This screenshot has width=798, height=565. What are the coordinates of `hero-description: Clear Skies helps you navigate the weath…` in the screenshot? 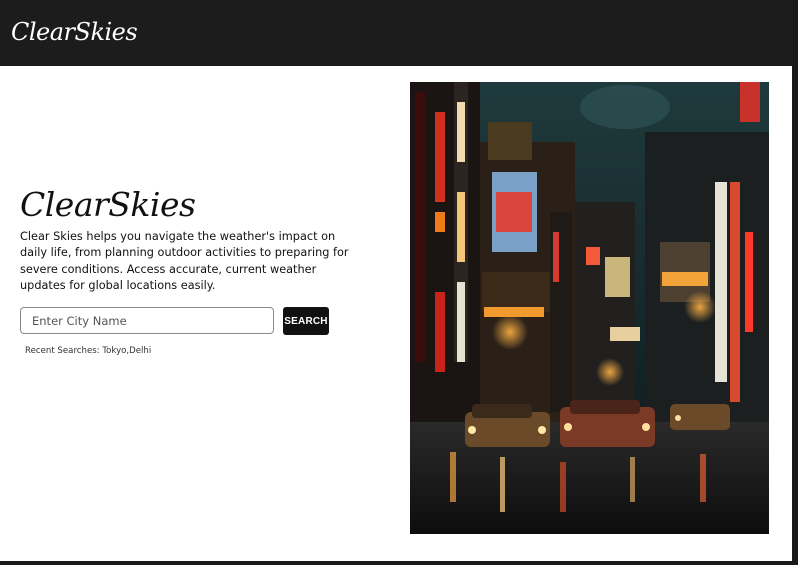 It's located at (184, 261).